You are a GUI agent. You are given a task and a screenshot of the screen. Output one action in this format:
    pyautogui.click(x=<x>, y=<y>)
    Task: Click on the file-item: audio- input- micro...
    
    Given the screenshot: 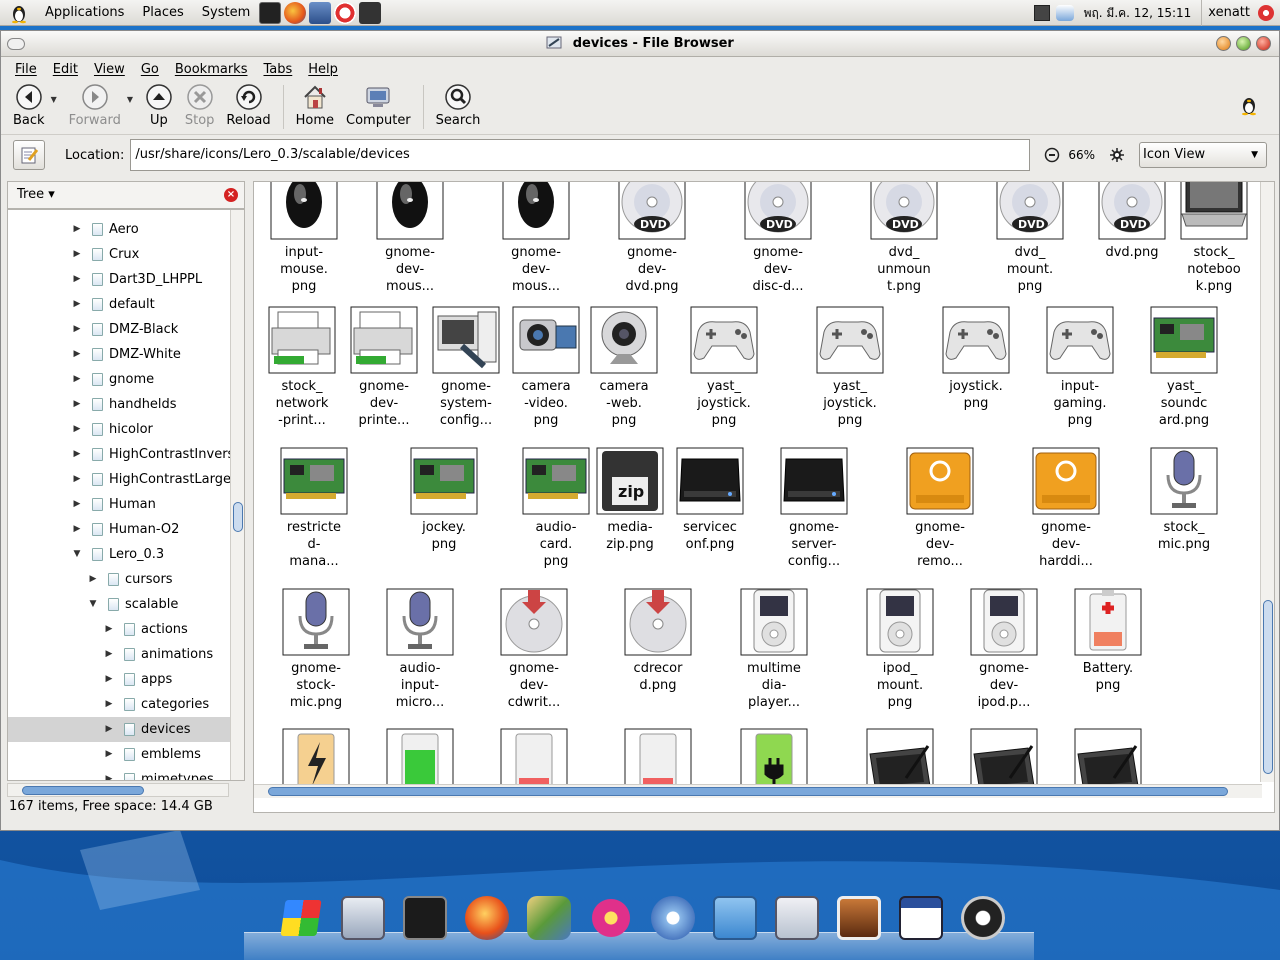 What is the action you would take?
    pyautogui.click(x=420, y=649)
    